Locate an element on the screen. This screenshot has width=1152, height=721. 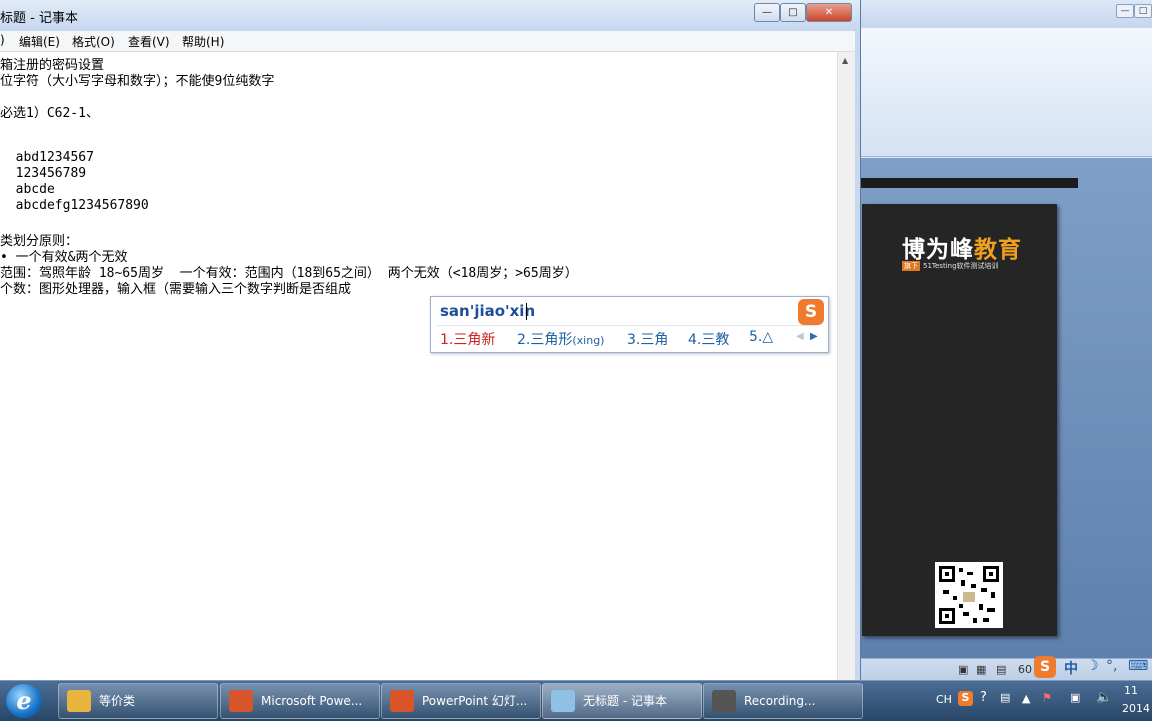
help-icon: ? is located at coordinates (983, 697).